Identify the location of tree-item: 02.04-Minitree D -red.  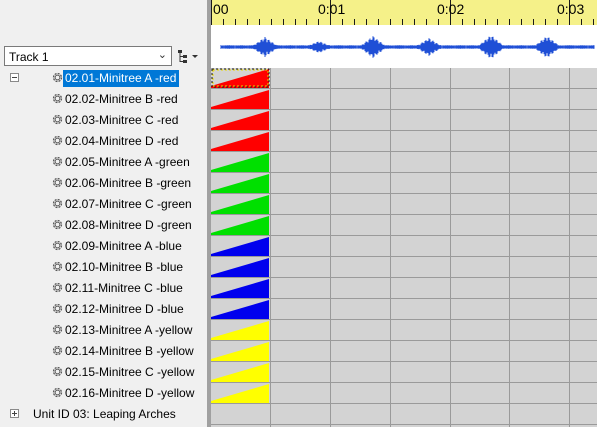
(103, 141).